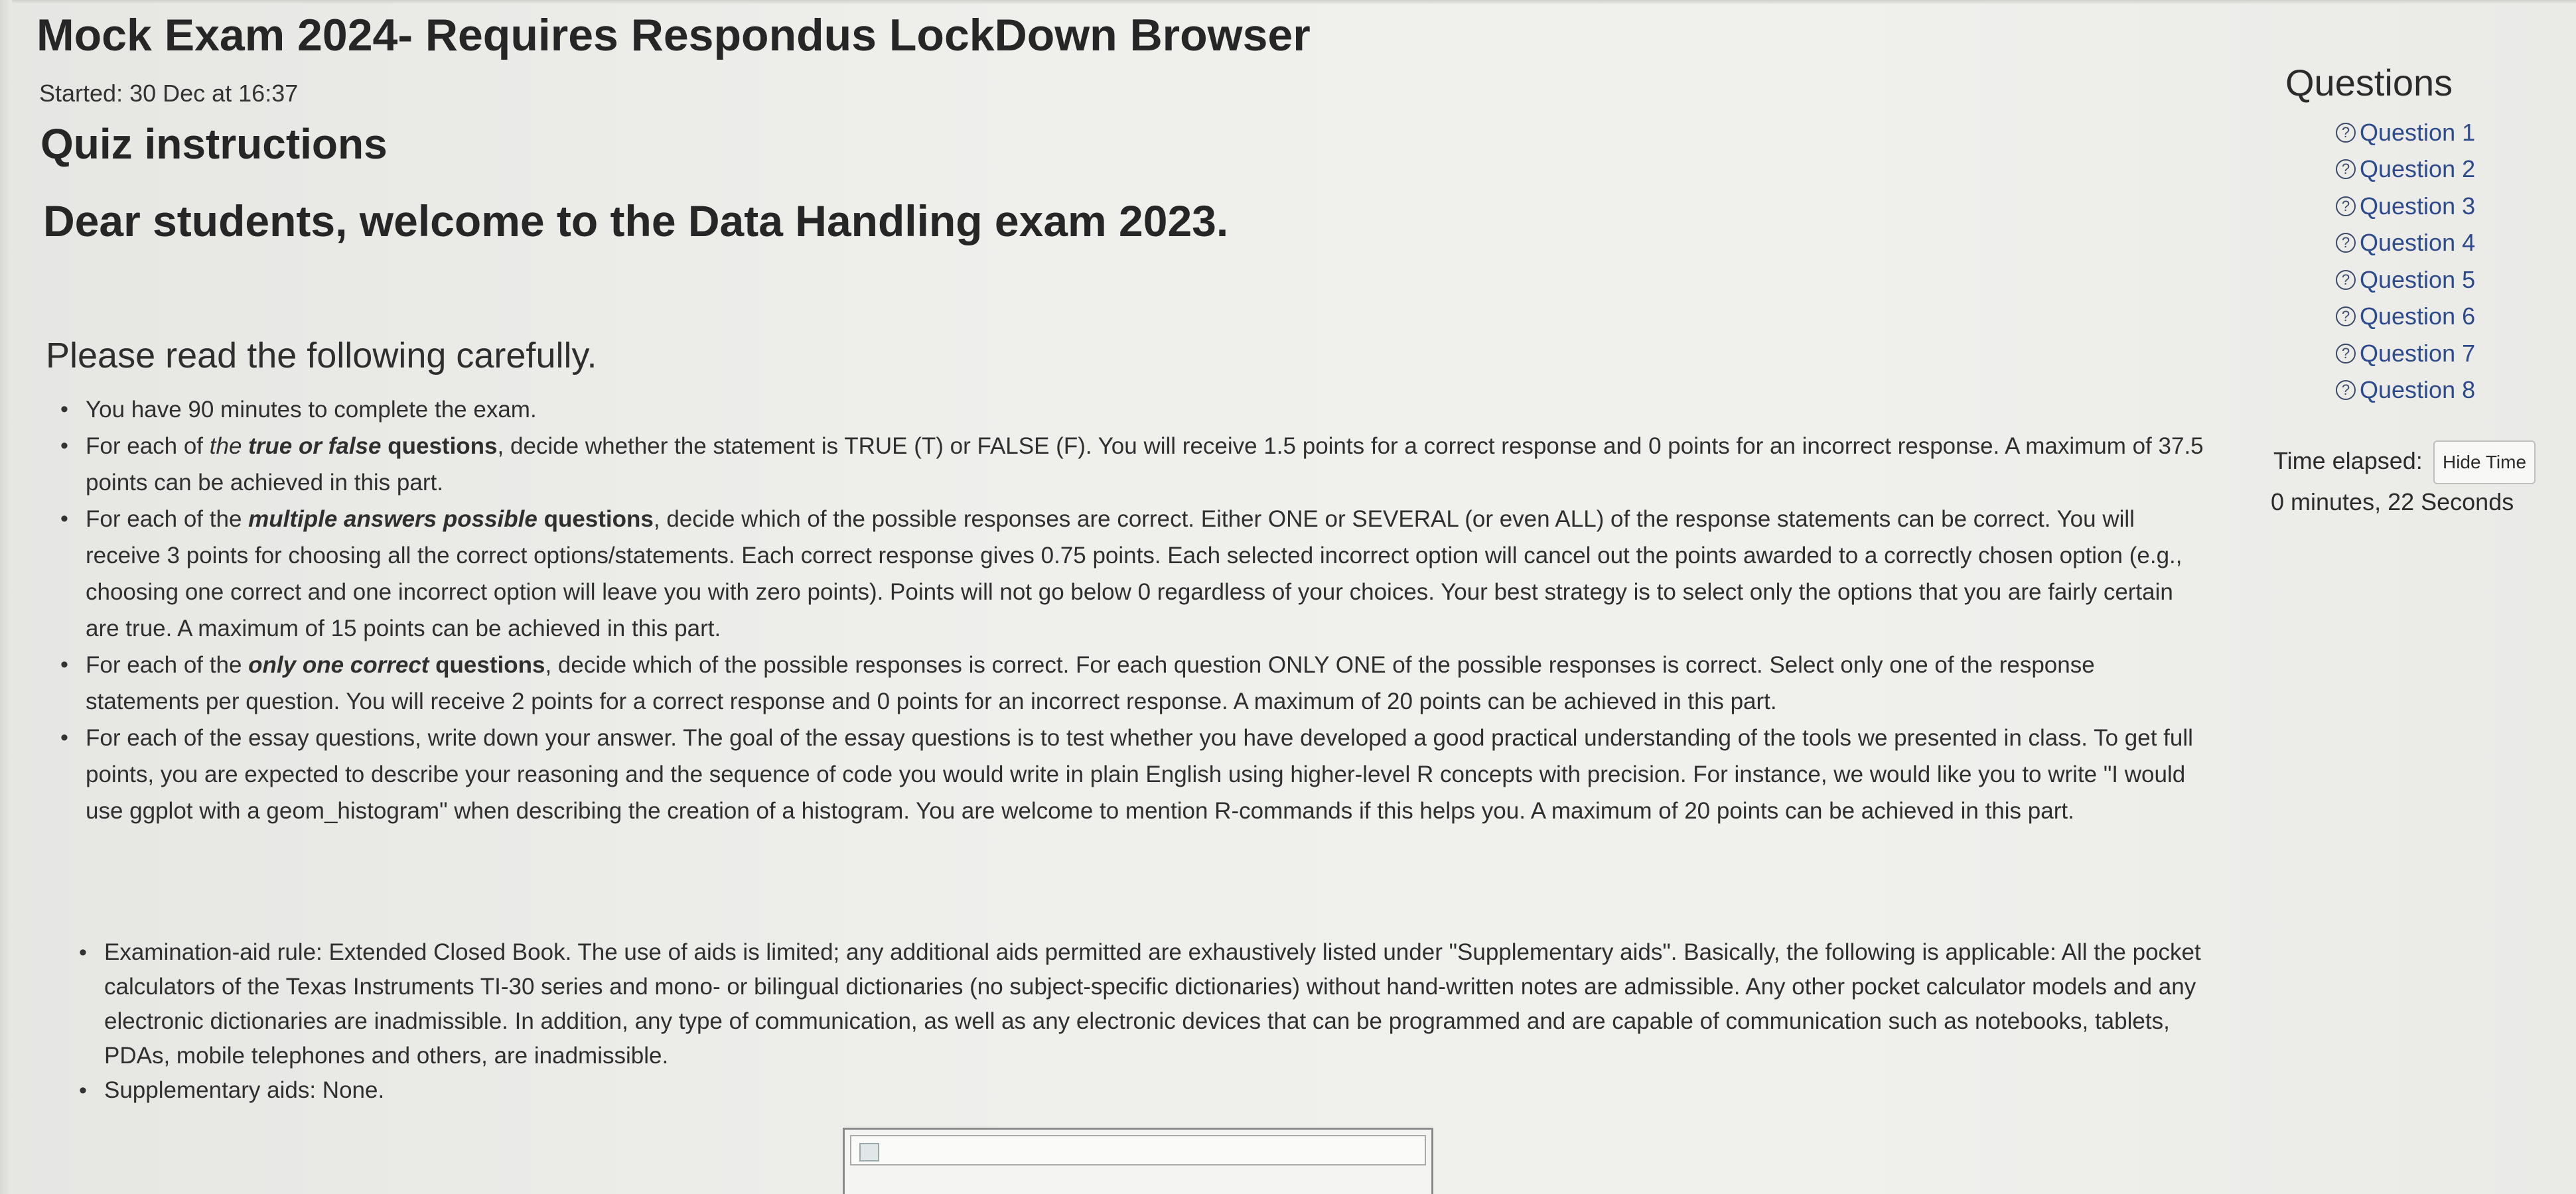 This screenshot has height=1194, width=2576. What do you see at coordinates (2392, 502) in the screenshot?
I see `time-elapsed-value: 0 minutes, 22 Seconds` at bounding box center [2392, 502].